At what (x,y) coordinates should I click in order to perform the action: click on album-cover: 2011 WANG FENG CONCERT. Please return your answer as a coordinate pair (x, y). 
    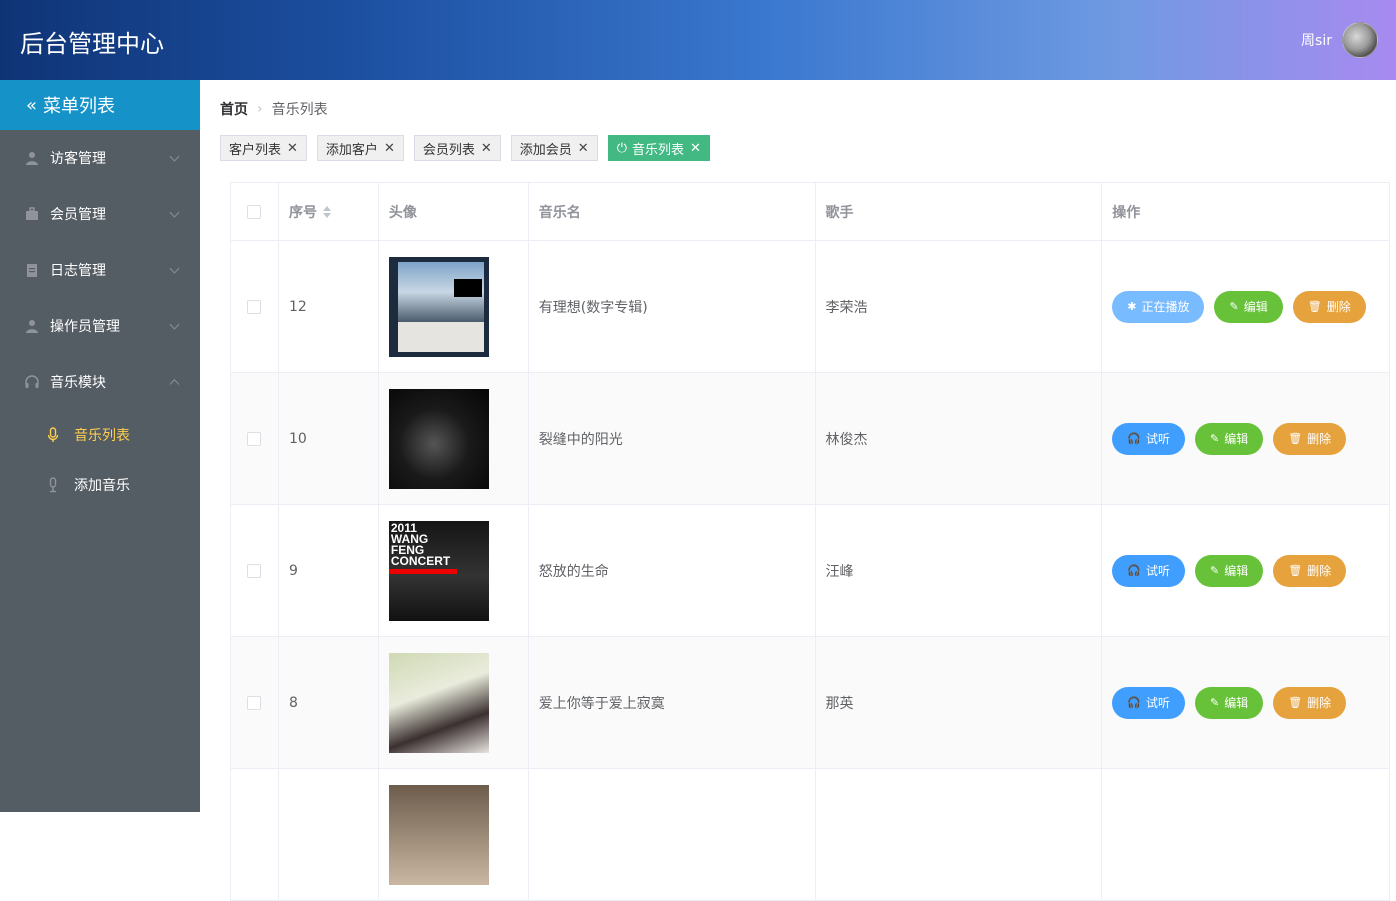
    Looking at the image, I should click on (438, 570).